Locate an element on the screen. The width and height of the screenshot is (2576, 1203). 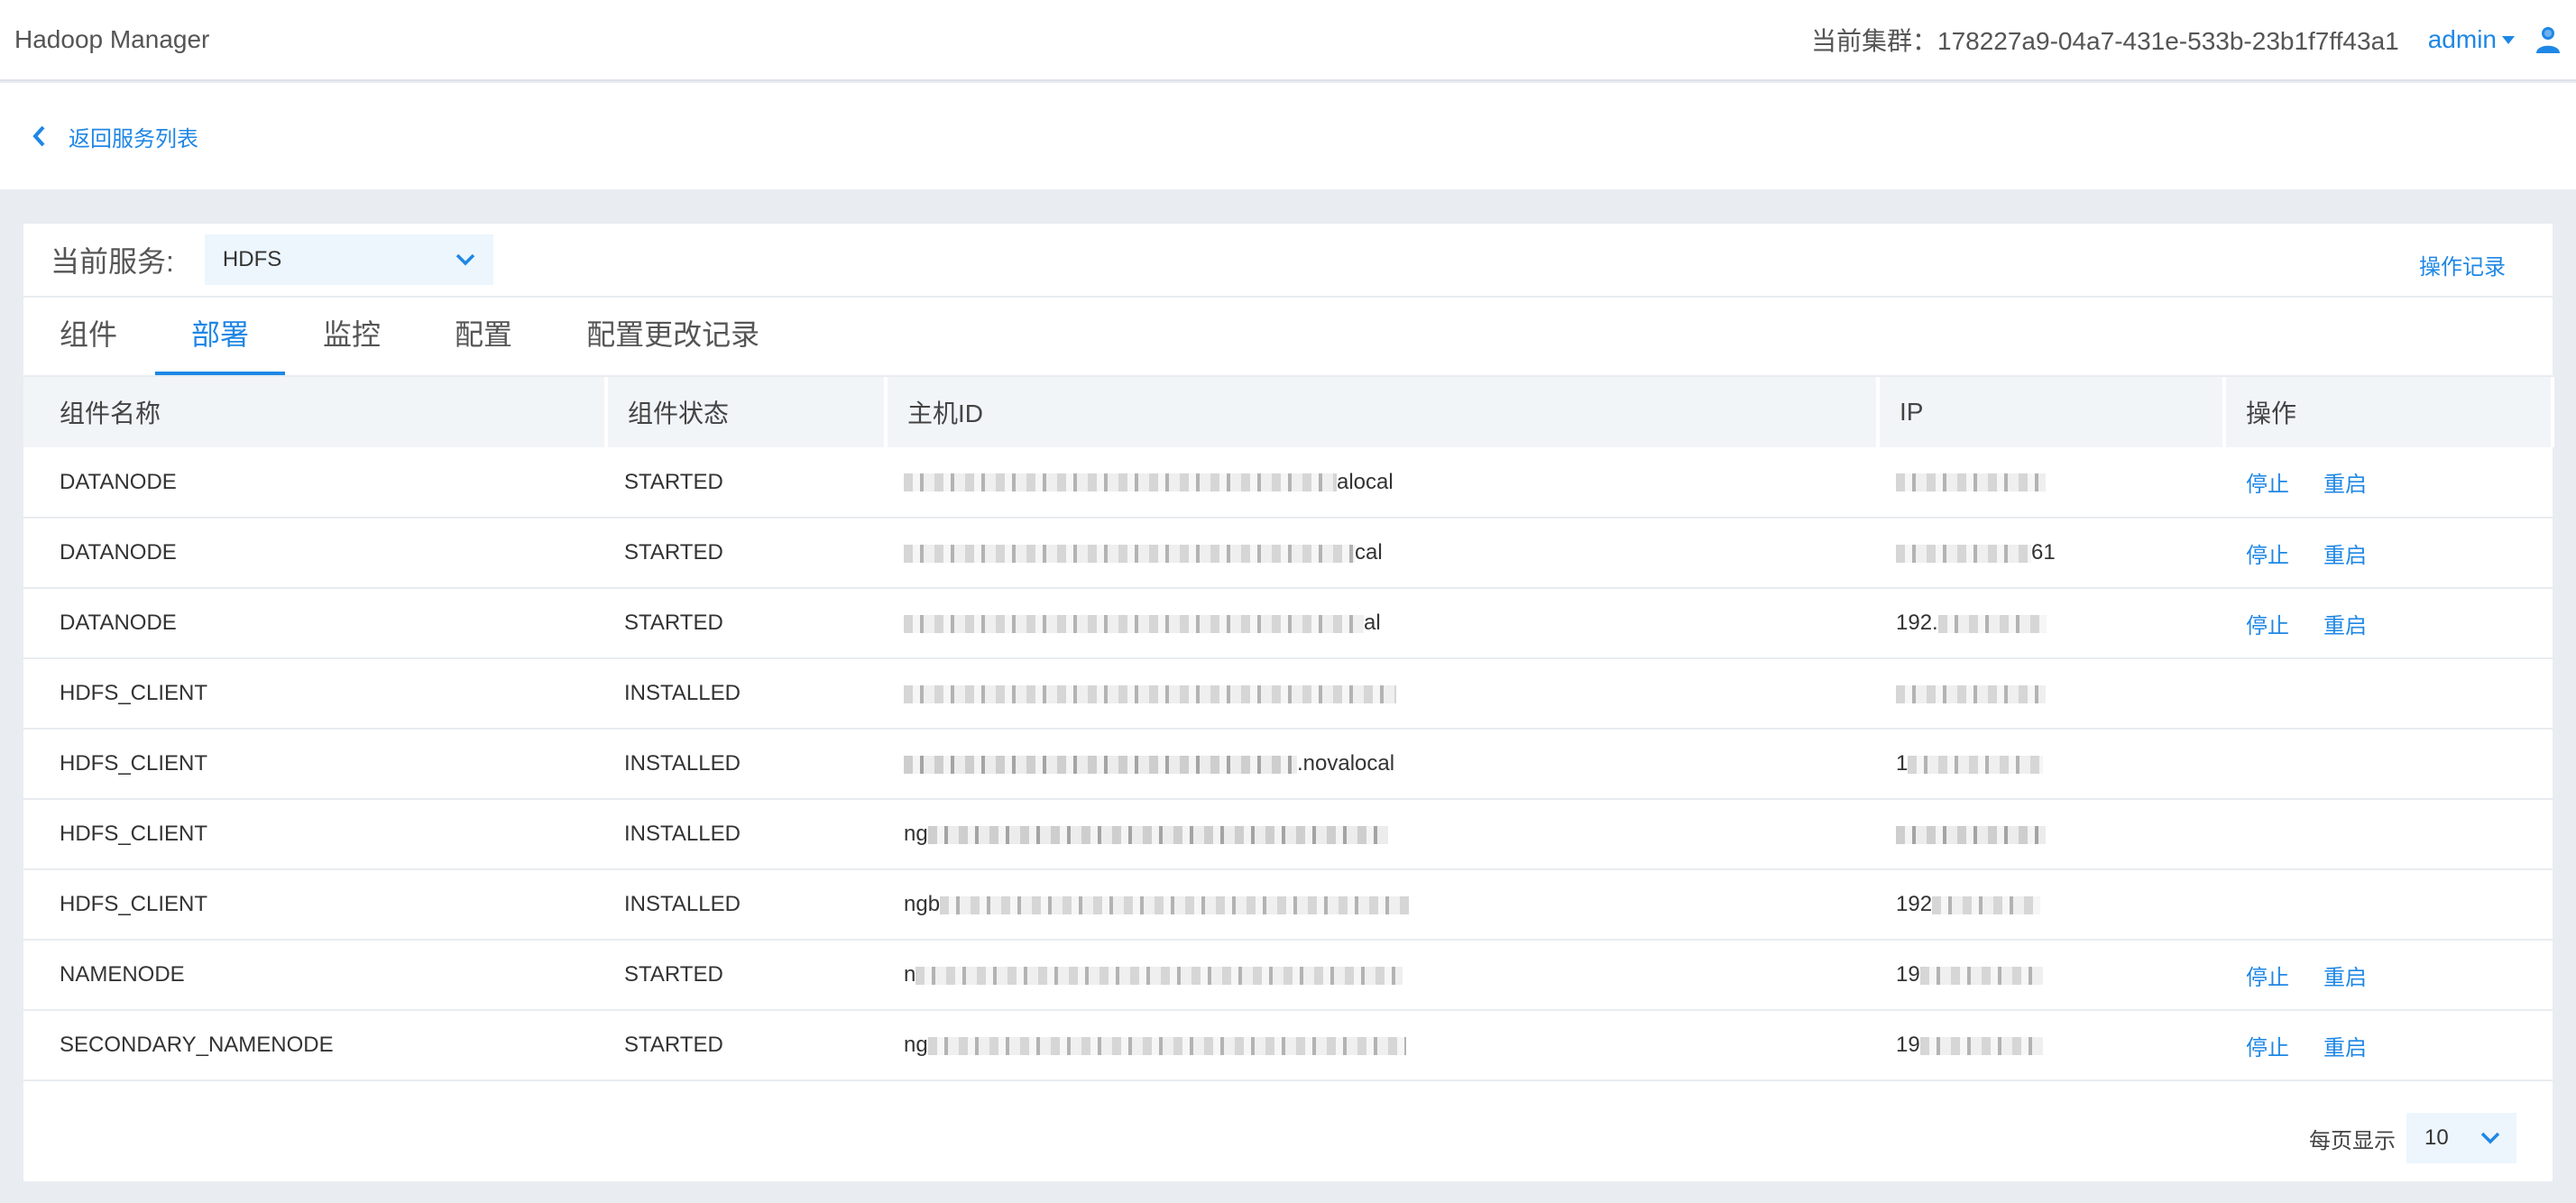
col-header-component-name: 组件名称 is located at coordinates (315, 412).